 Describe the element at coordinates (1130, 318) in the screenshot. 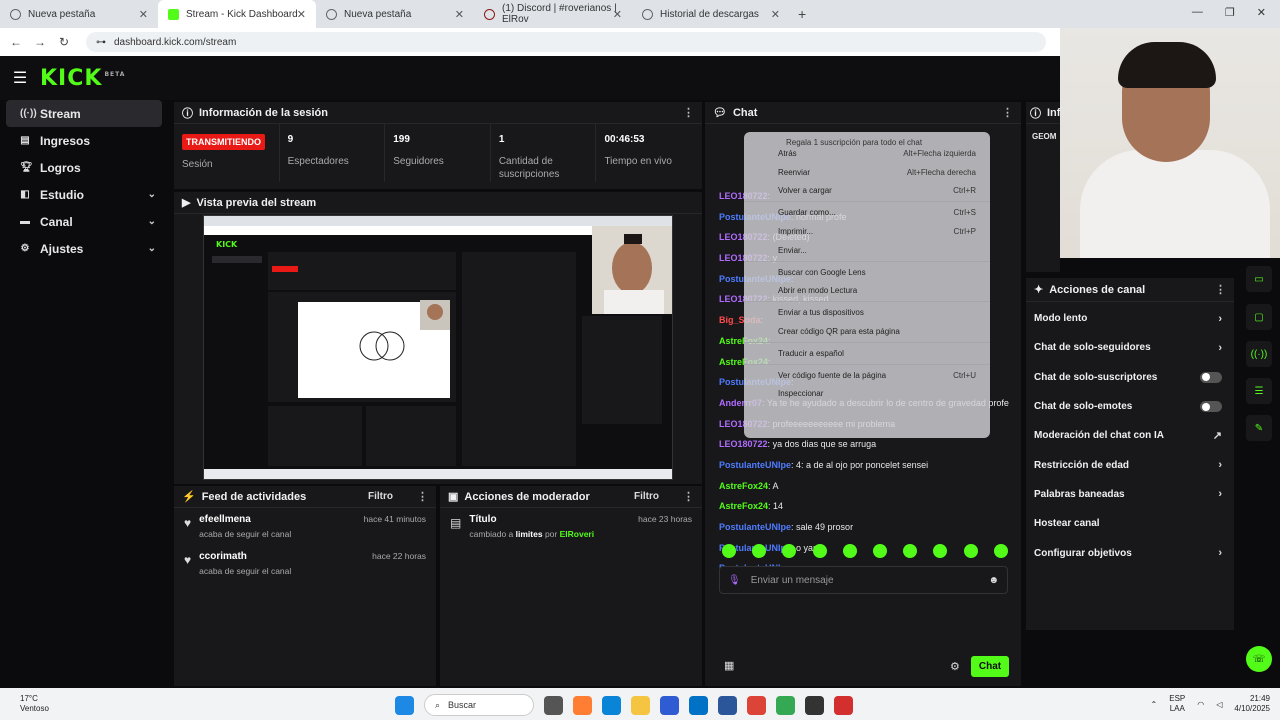

I see `channel-action-item: Modo lento ›` at that location.